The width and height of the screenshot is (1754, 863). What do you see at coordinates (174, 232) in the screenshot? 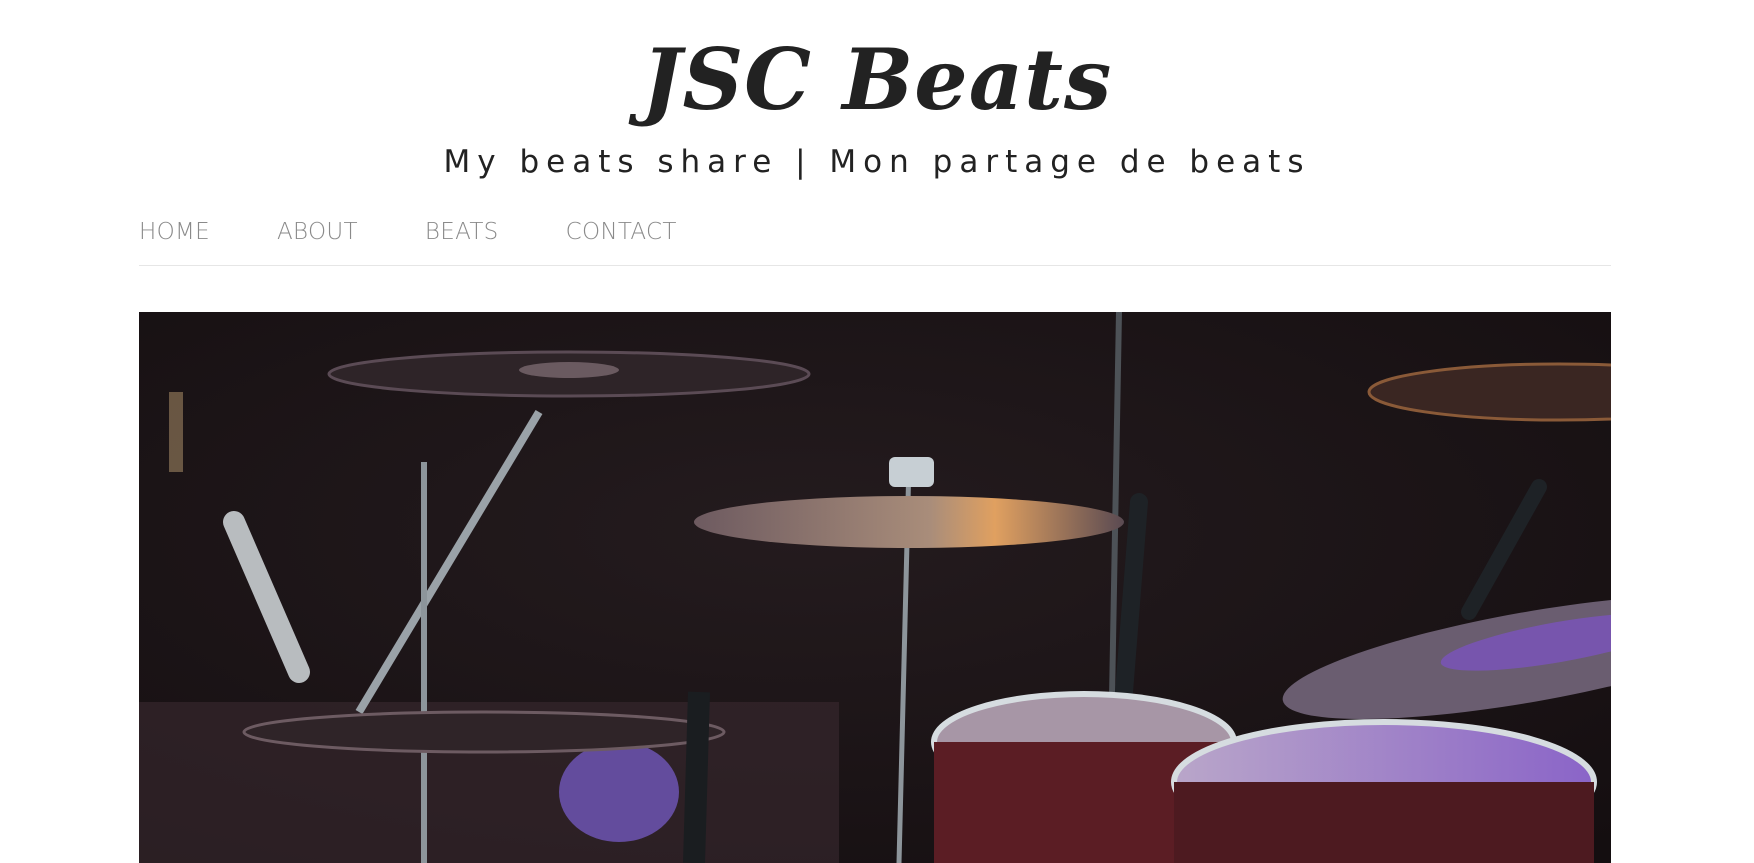
I see `nav-item-home: HOME` at bounding box center [174, 232].